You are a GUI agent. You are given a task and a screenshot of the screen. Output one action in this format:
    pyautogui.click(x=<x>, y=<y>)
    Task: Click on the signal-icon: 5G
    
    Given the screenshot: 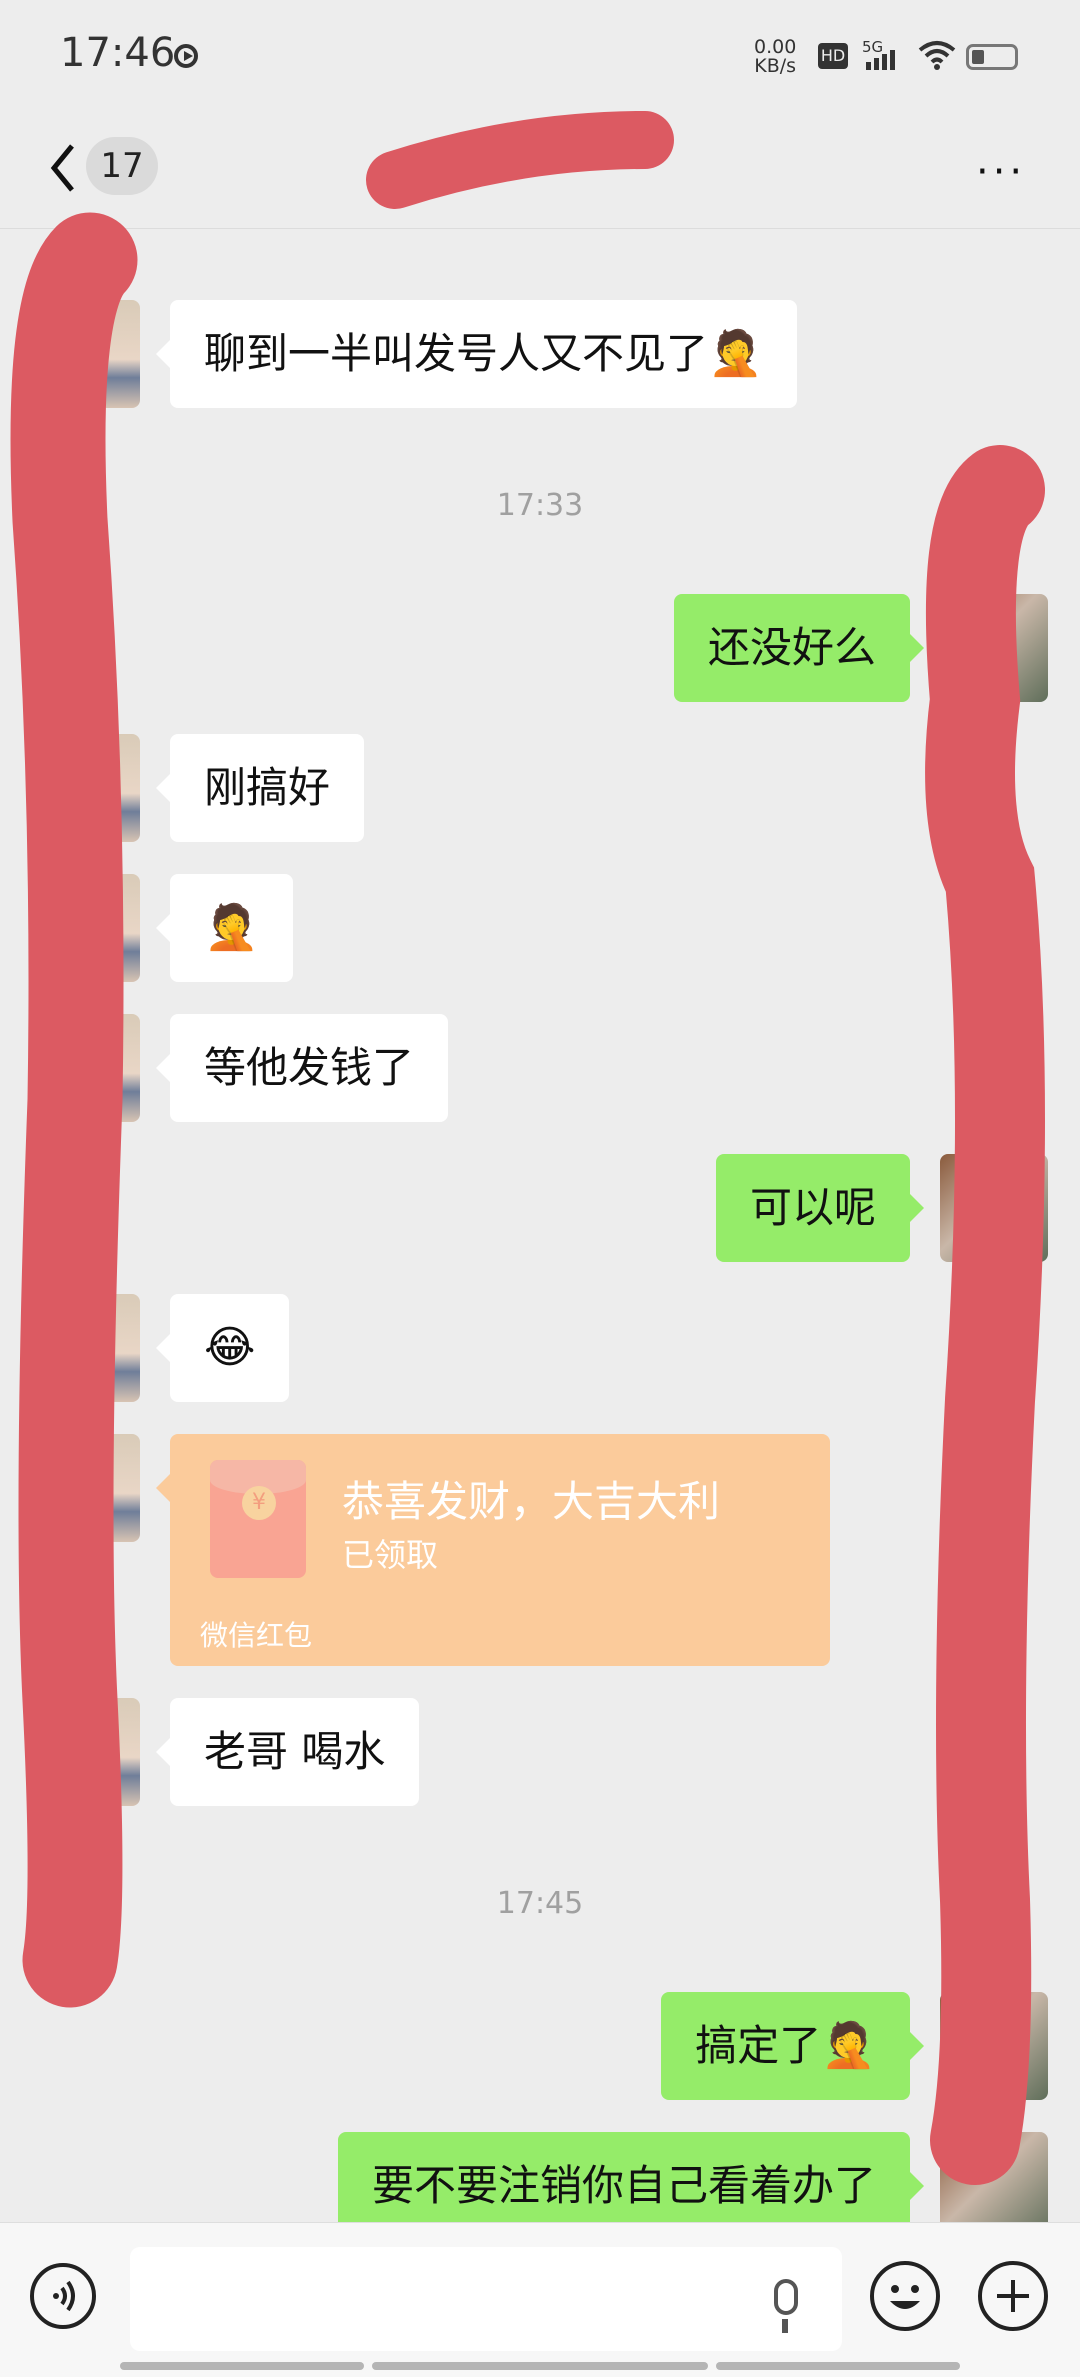 What is the action you would take?
    pyautogui.click(x=878, y=54)
    